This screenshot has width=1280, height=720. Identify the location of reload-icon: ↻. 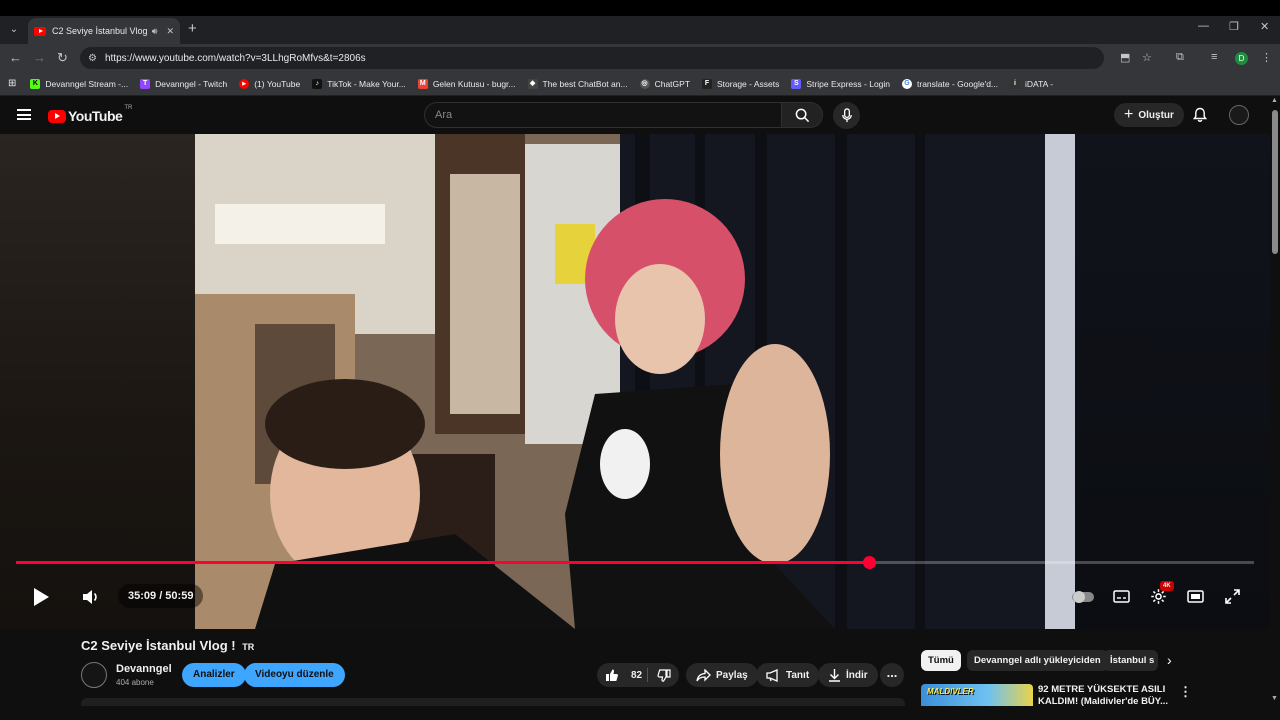
(62, 58).